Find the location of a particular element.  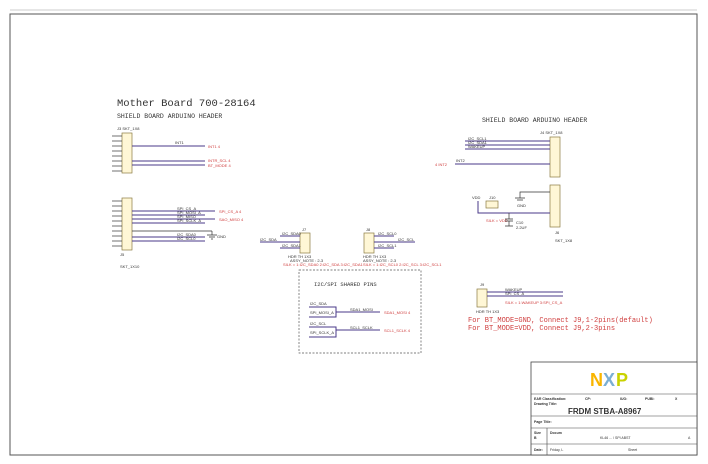

shared-pins-title: I2C/SPI SHARED PINS is located at coordinates (345, 284).